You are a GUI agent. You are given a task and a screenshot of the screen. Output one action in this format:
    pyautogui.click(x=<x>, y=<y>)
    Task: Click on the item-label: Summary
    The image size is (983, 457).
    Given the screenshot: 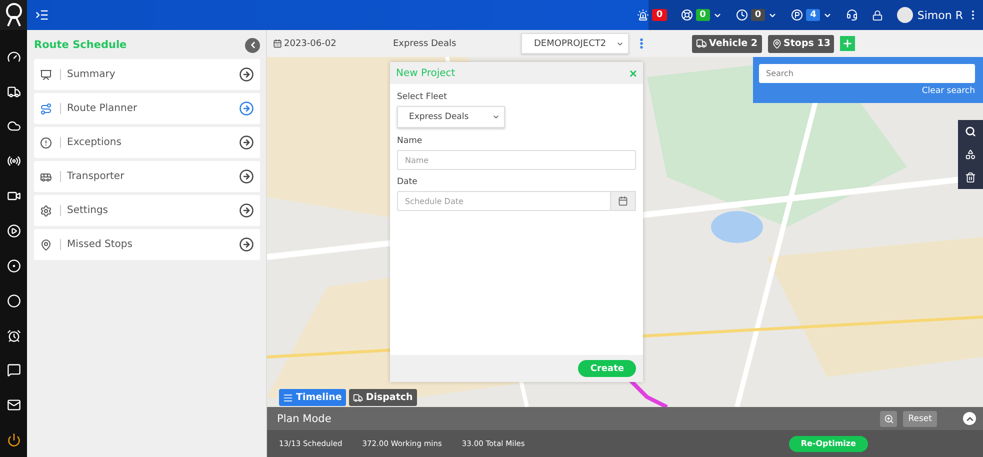 What is the action you would take?
    pyautogui.click(x=149, y=74)
    